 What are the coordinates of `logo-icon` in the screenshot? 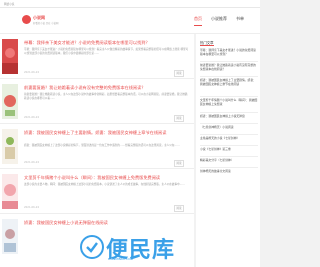 It's located at (26, 19).